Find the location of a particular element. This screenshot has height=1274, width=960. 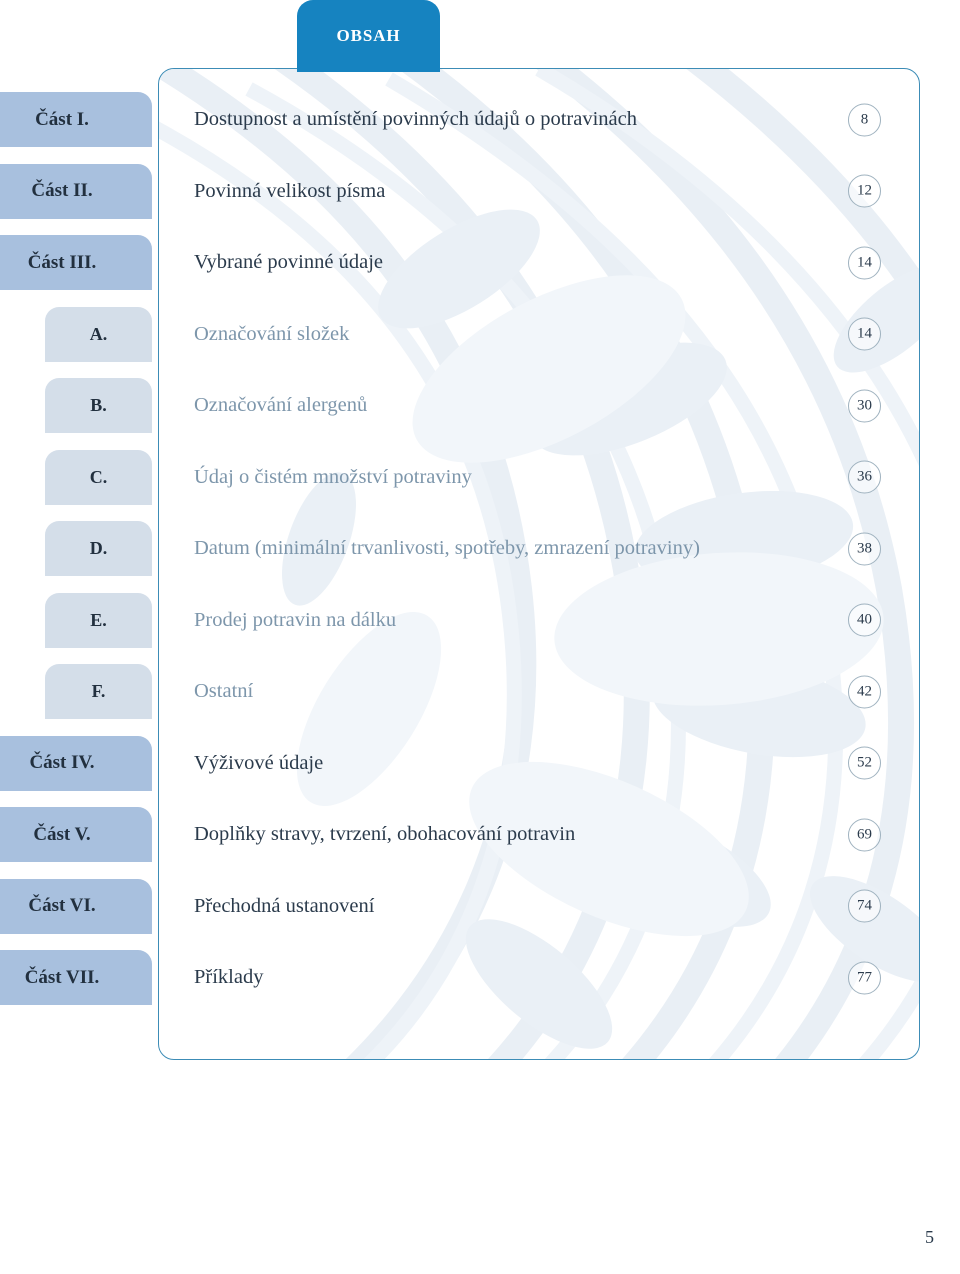

section-tab-11: Část V. is located at coordinates (76, 834).